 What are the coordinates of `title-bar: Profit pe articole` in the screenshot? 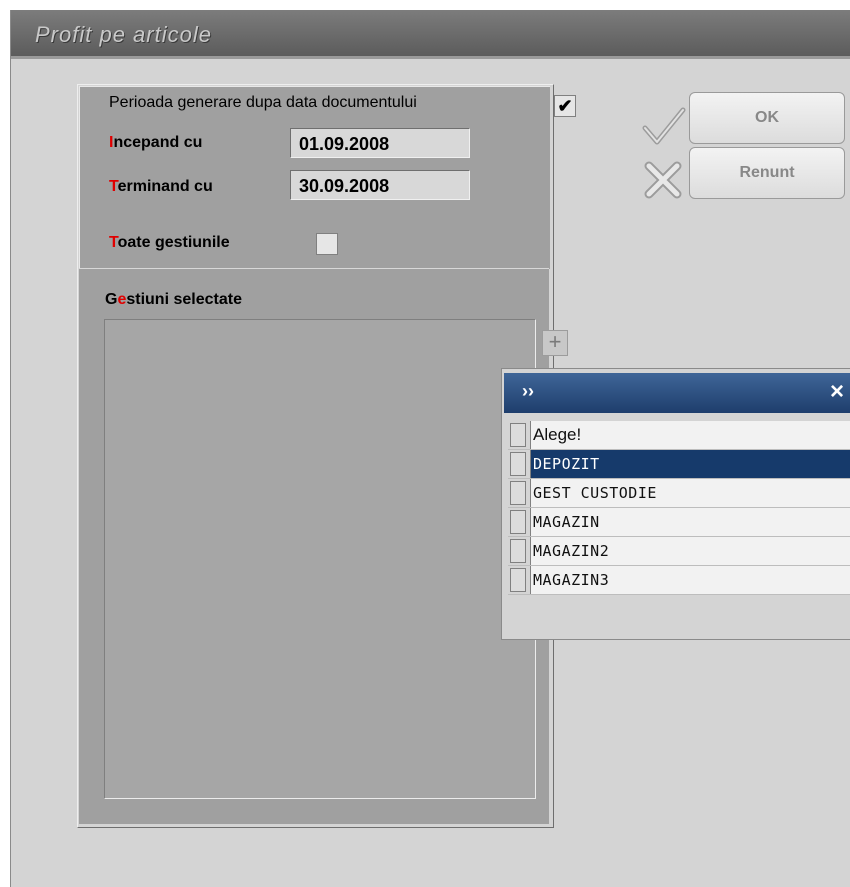 It's located at (430, 33).